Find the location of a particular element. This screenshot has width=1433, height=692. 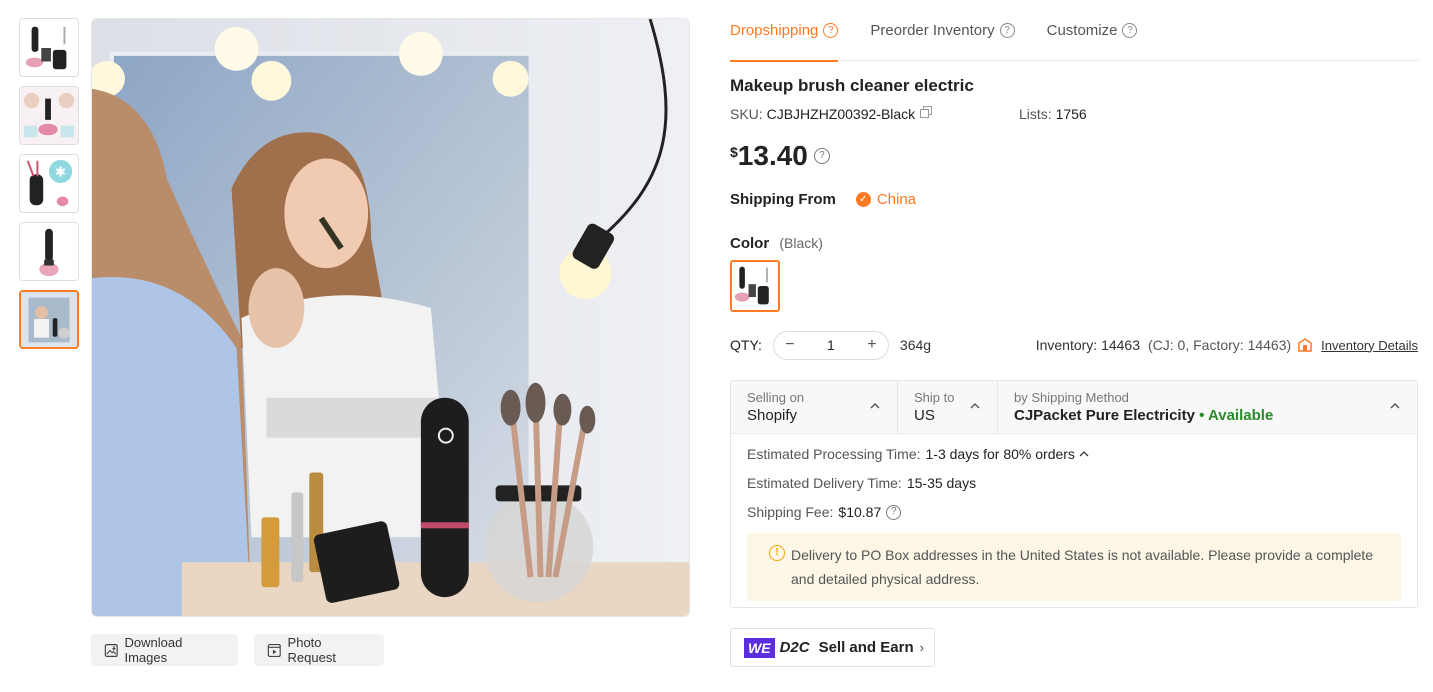

check-circle-icon: ✓ is located at coordinates (863, 199).